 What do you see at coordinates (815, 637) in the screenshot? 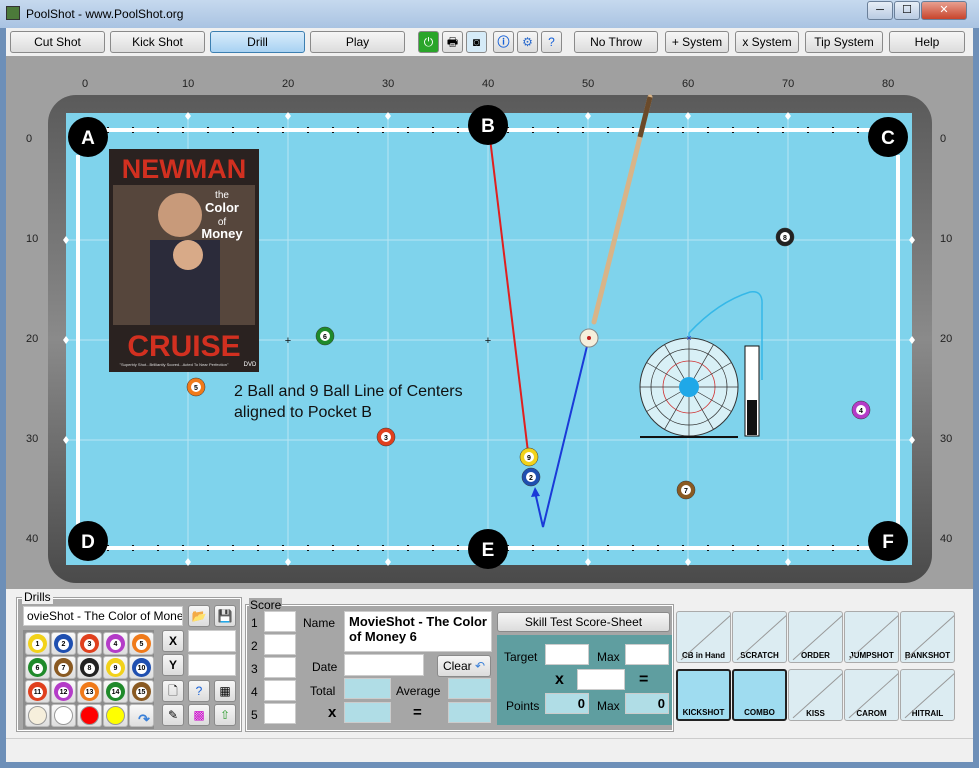
I see `shot-type-order: ORDER` at bounding box center [815, 637].